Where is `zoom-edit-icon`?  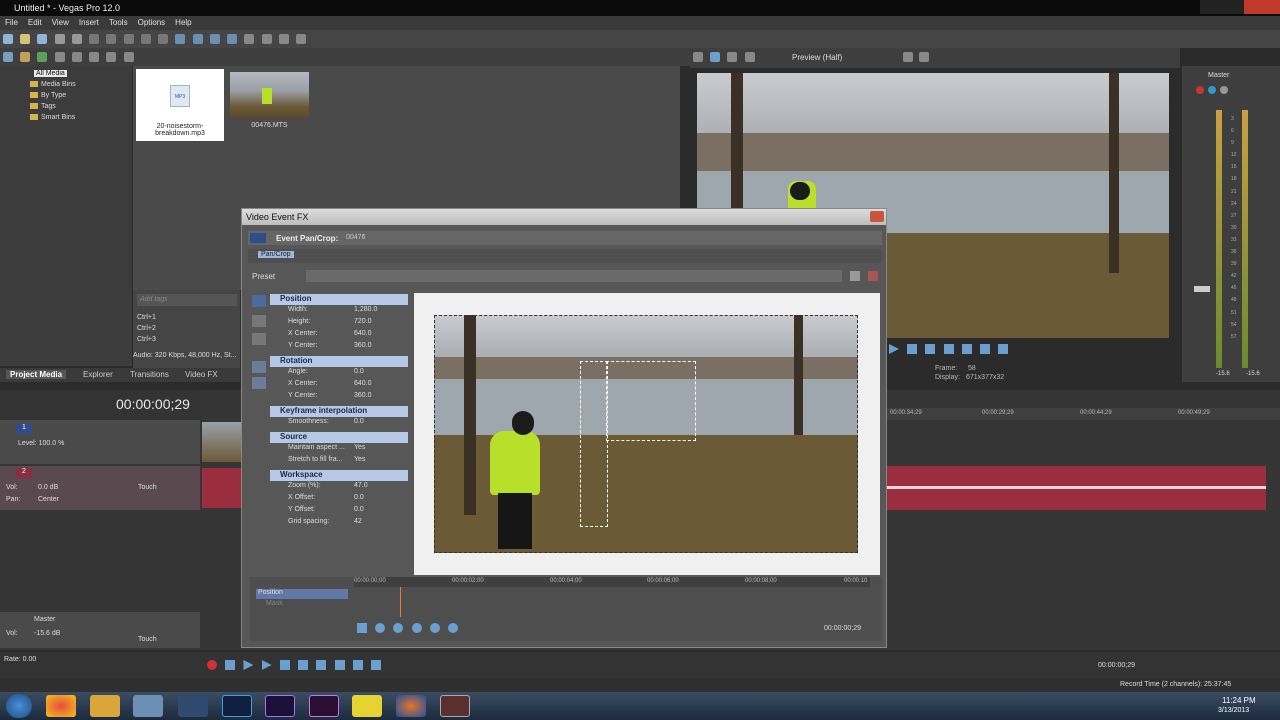
zoom-edit-icon is located at coordinates (259, 321).